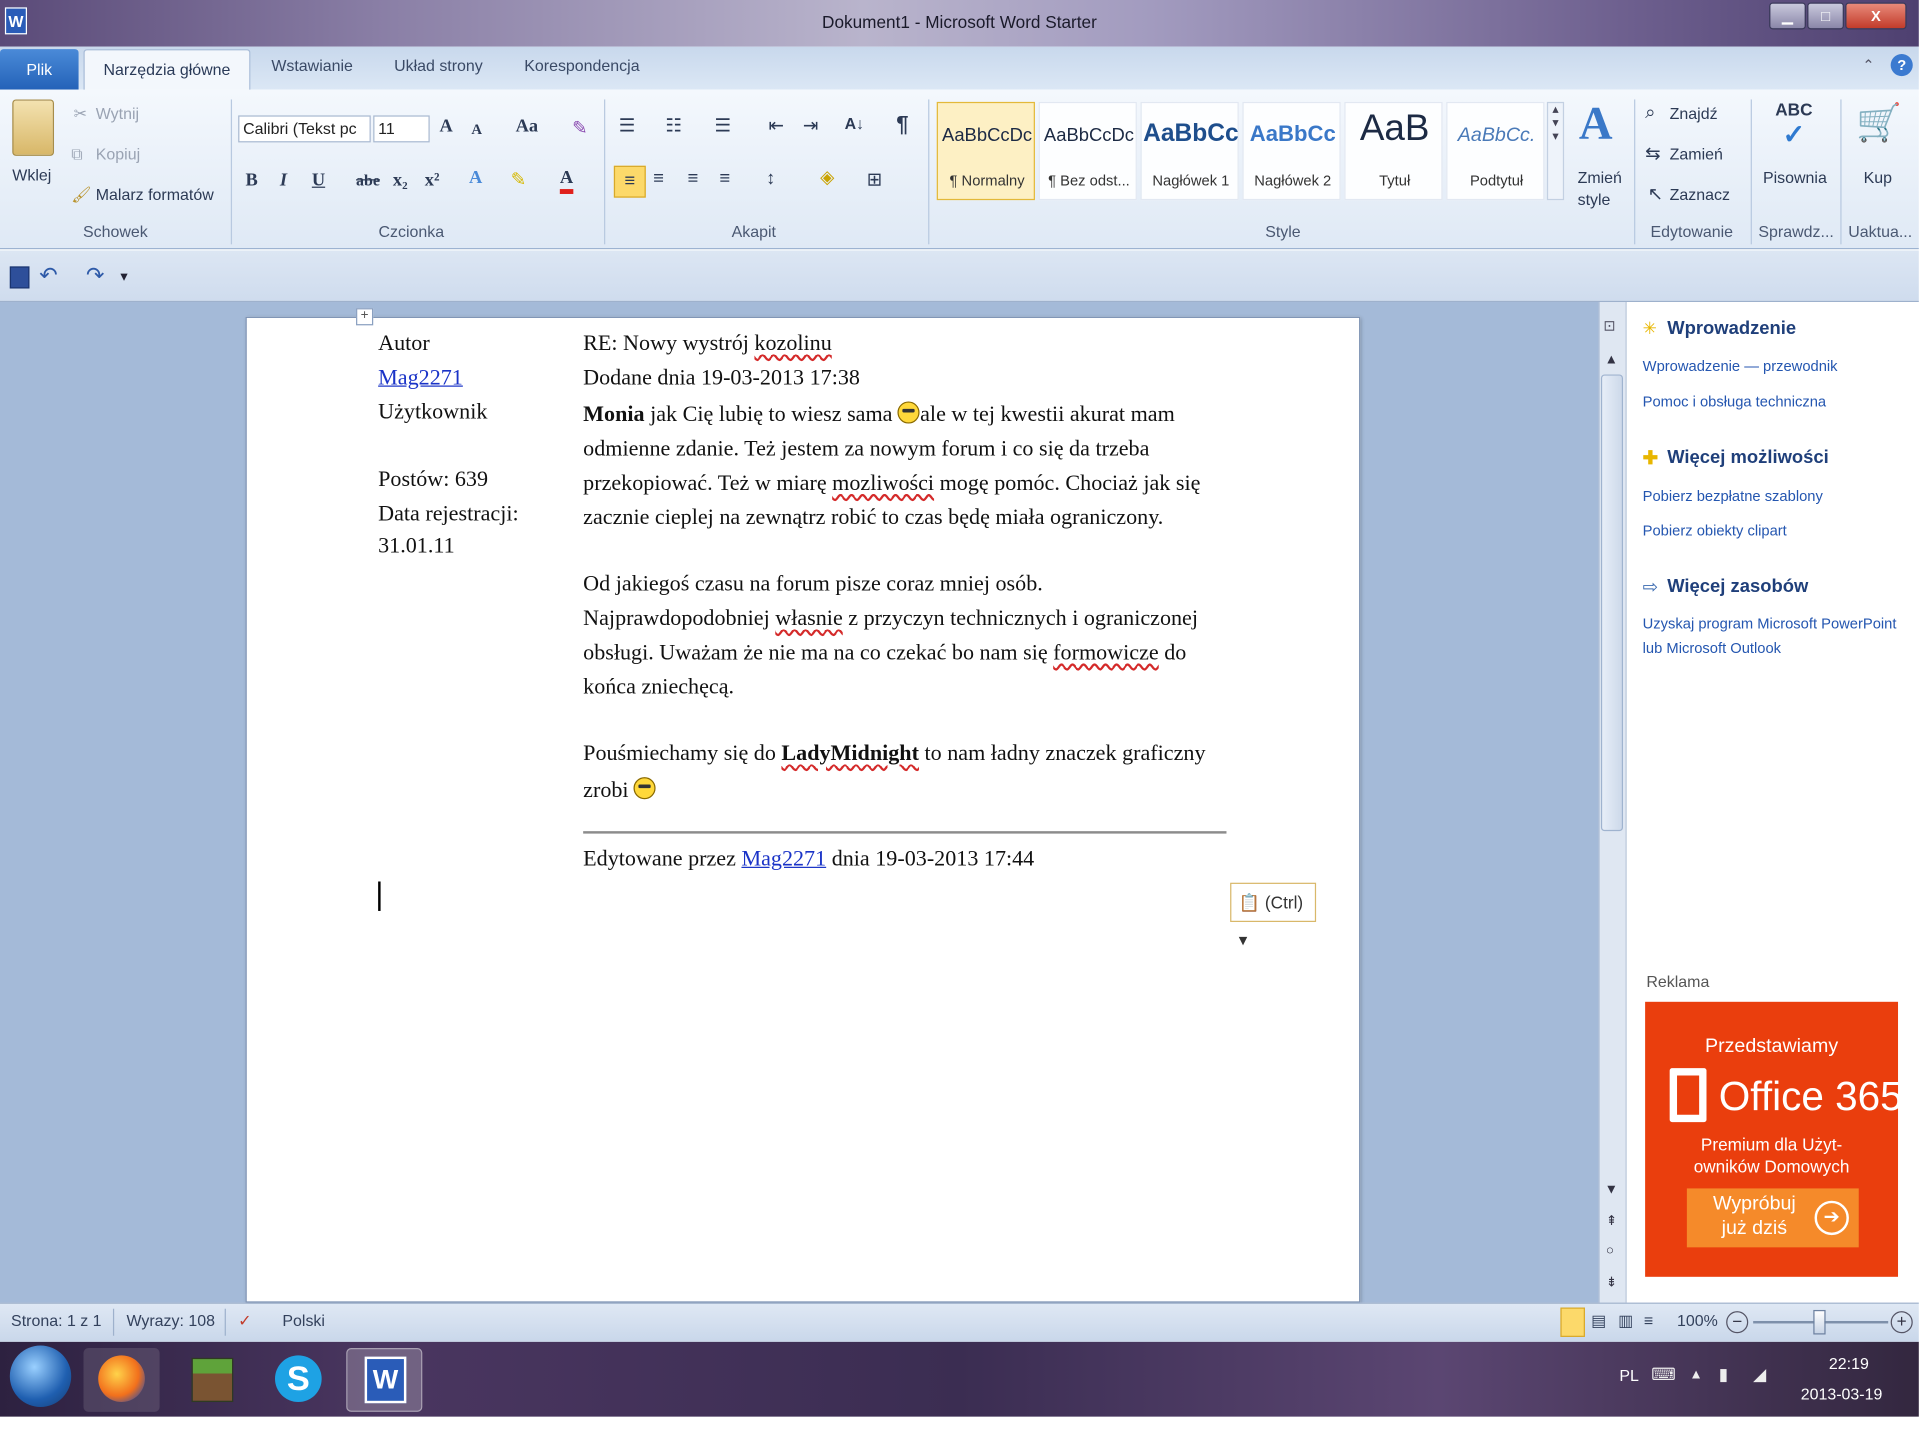 The width and height of the screenshot is (1919, 1440). Describe the element at coordinates (1695, 1375) in the screenshot. I see `tray-expand-icon: ▲` at that location.